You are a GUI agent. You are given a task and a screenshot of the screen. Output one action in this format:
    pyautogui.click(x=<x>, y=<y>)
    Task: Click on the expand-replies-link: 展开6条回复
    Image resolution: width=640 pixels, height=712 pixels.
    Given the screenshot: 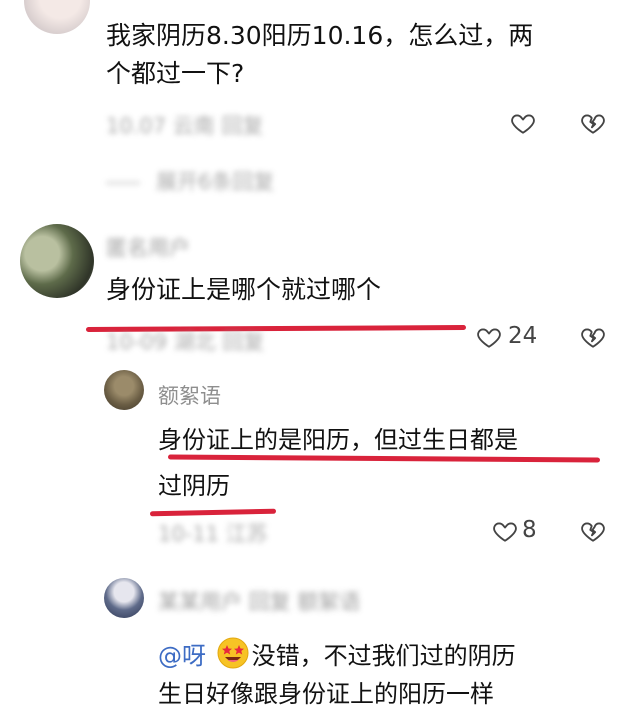 What is the action you would take?
    pyautogui.click(x=215, y=181)
    